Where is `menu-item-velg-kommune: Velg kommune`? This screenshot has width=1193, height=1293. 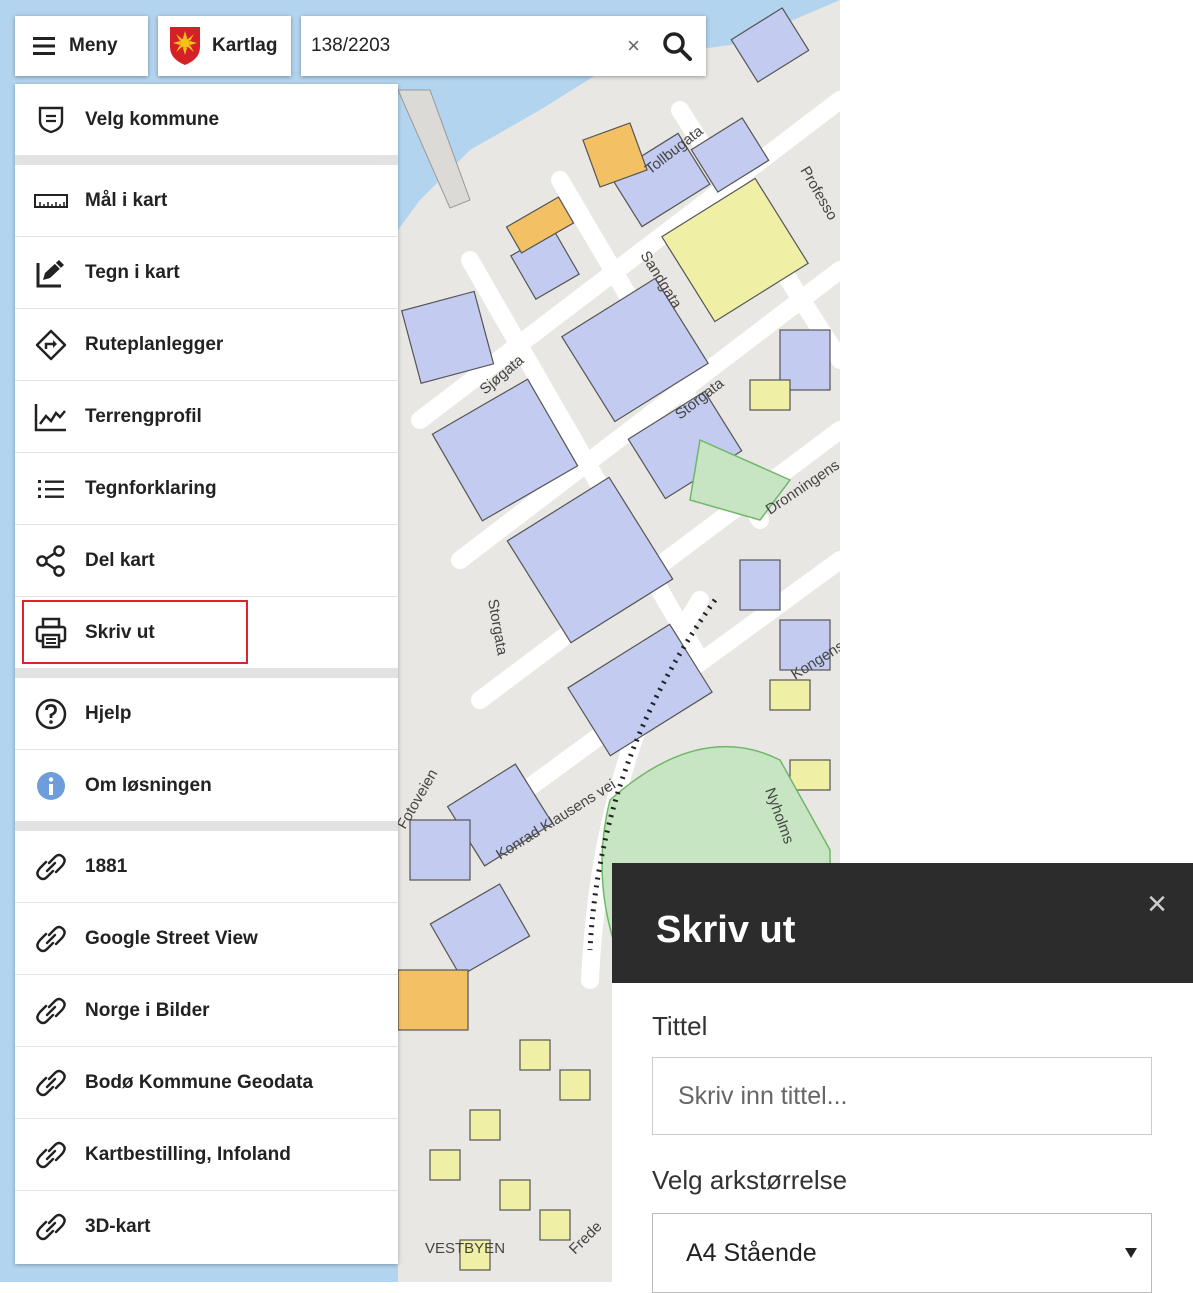
menu-item-velg-kommune: Velg kommune is located at coordinates (206, 120).